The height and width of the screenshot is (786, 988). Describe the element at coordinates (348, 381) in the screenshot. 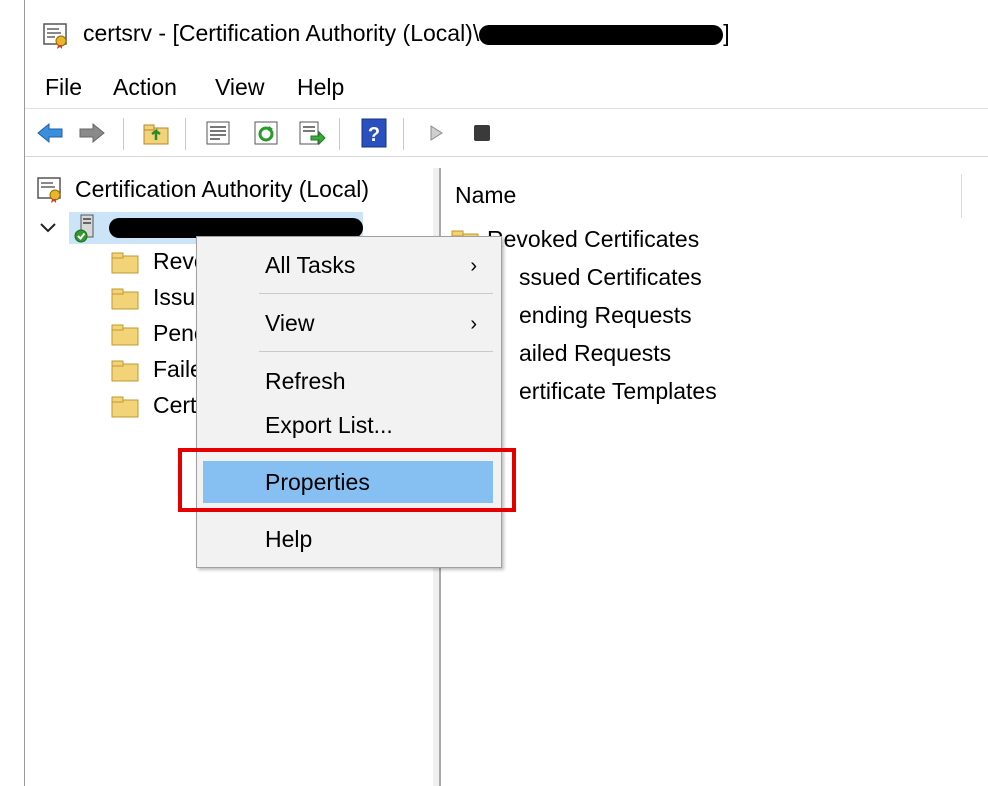

I see `context-menu-refresh: Refresh` at that location.